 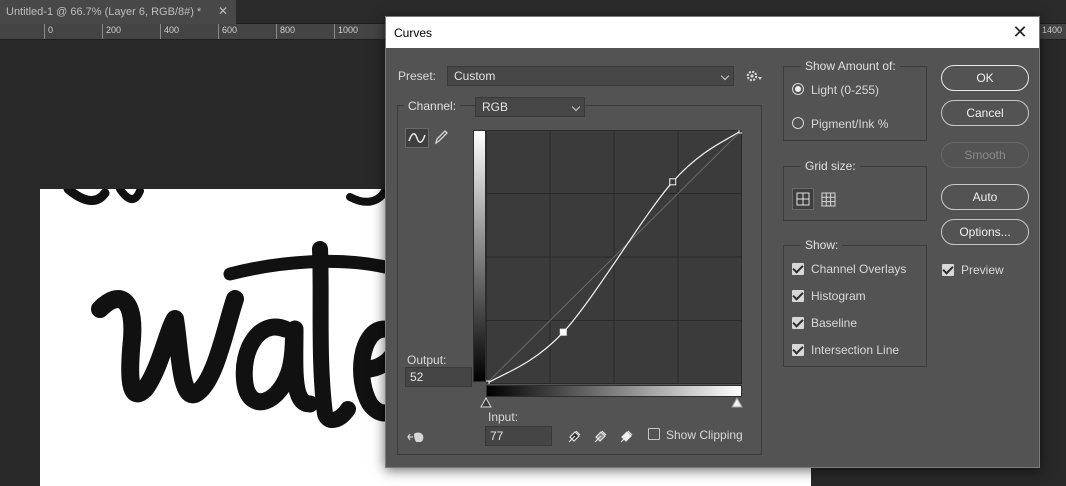 I want to click on ruler-label: 600, so click(x=227, y=31).